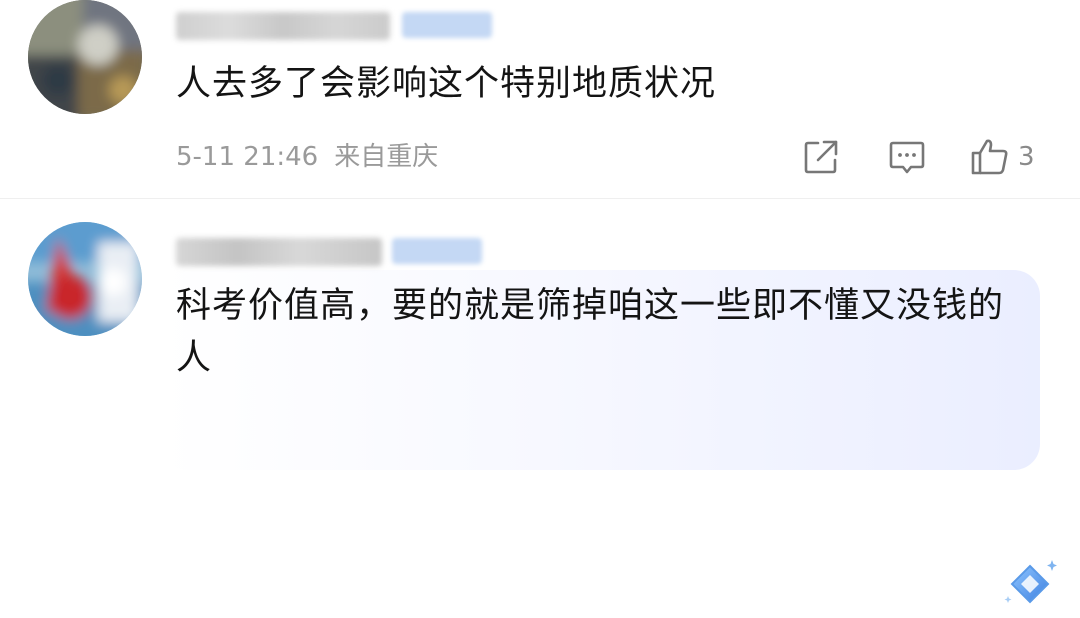 The width and height of the screenshot is (1080, 618). What do you see at coordinates (1030, 582) in the screenshot?
I see `ai-sparkle-diamond-icon` at bounding box center [1030, 582].